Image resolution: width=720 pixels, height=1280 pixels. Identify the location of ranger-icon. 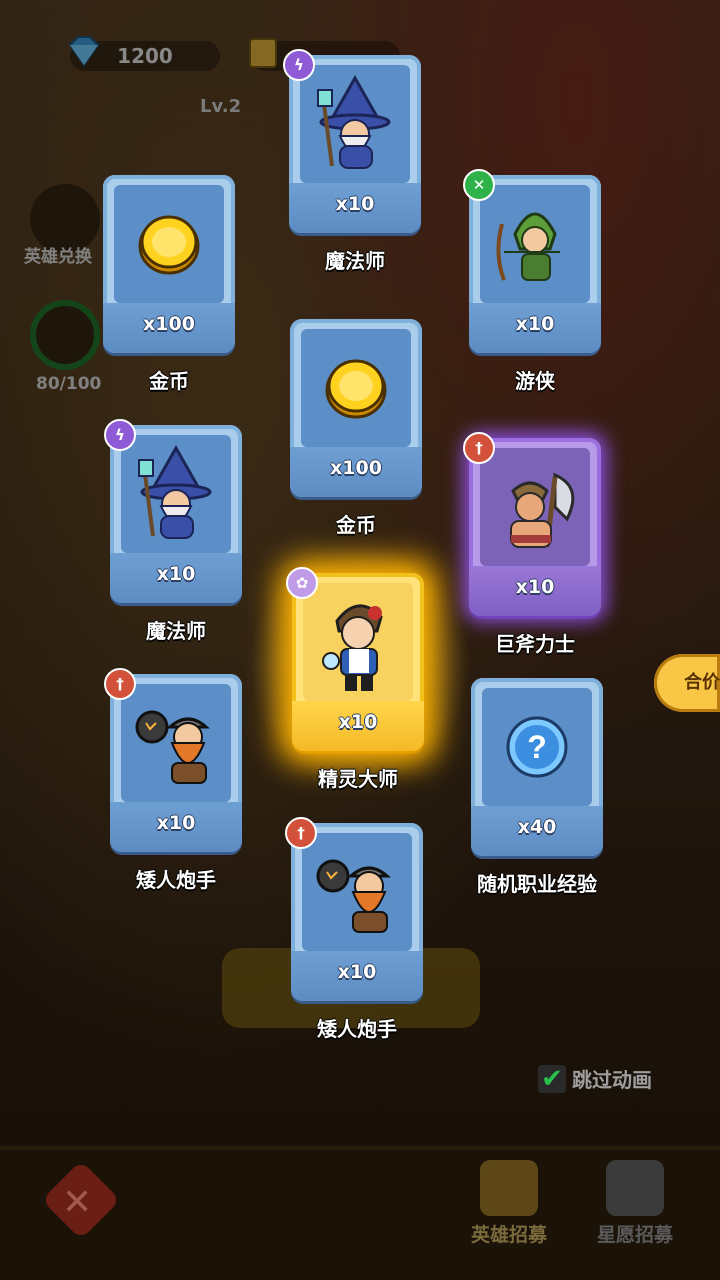
(535, 244).